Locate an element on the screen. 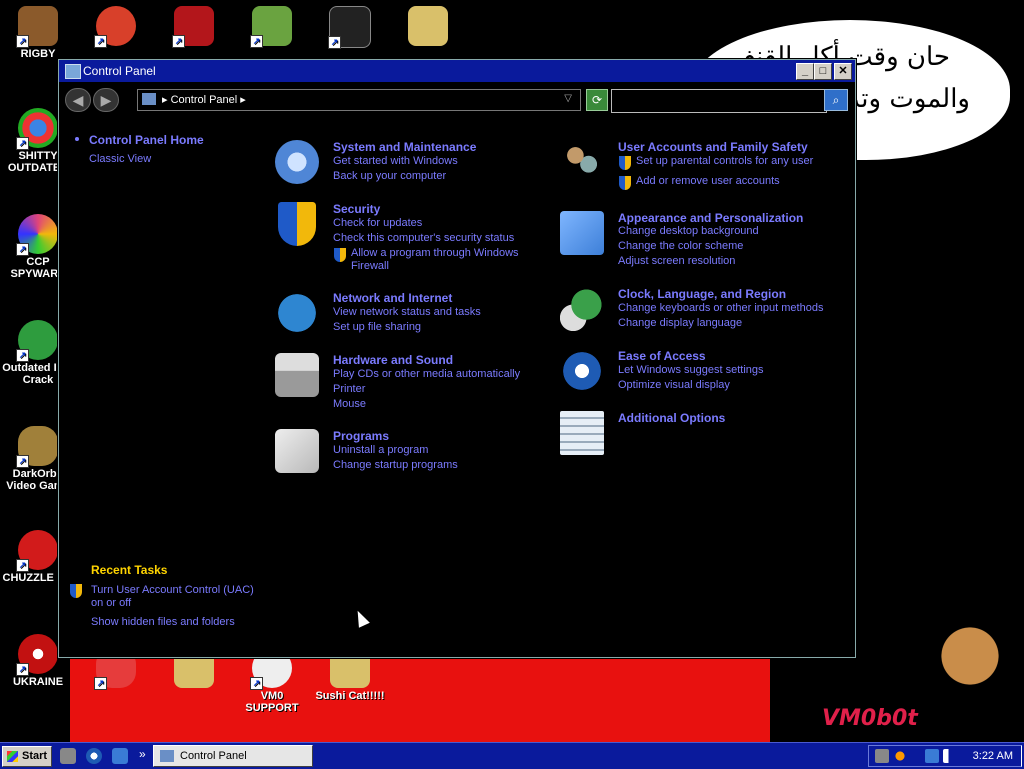 The height and width of the screenshot is (769, 1024). taskbar-control-panel-button: Control Panel is located at coordinates (233, 756).